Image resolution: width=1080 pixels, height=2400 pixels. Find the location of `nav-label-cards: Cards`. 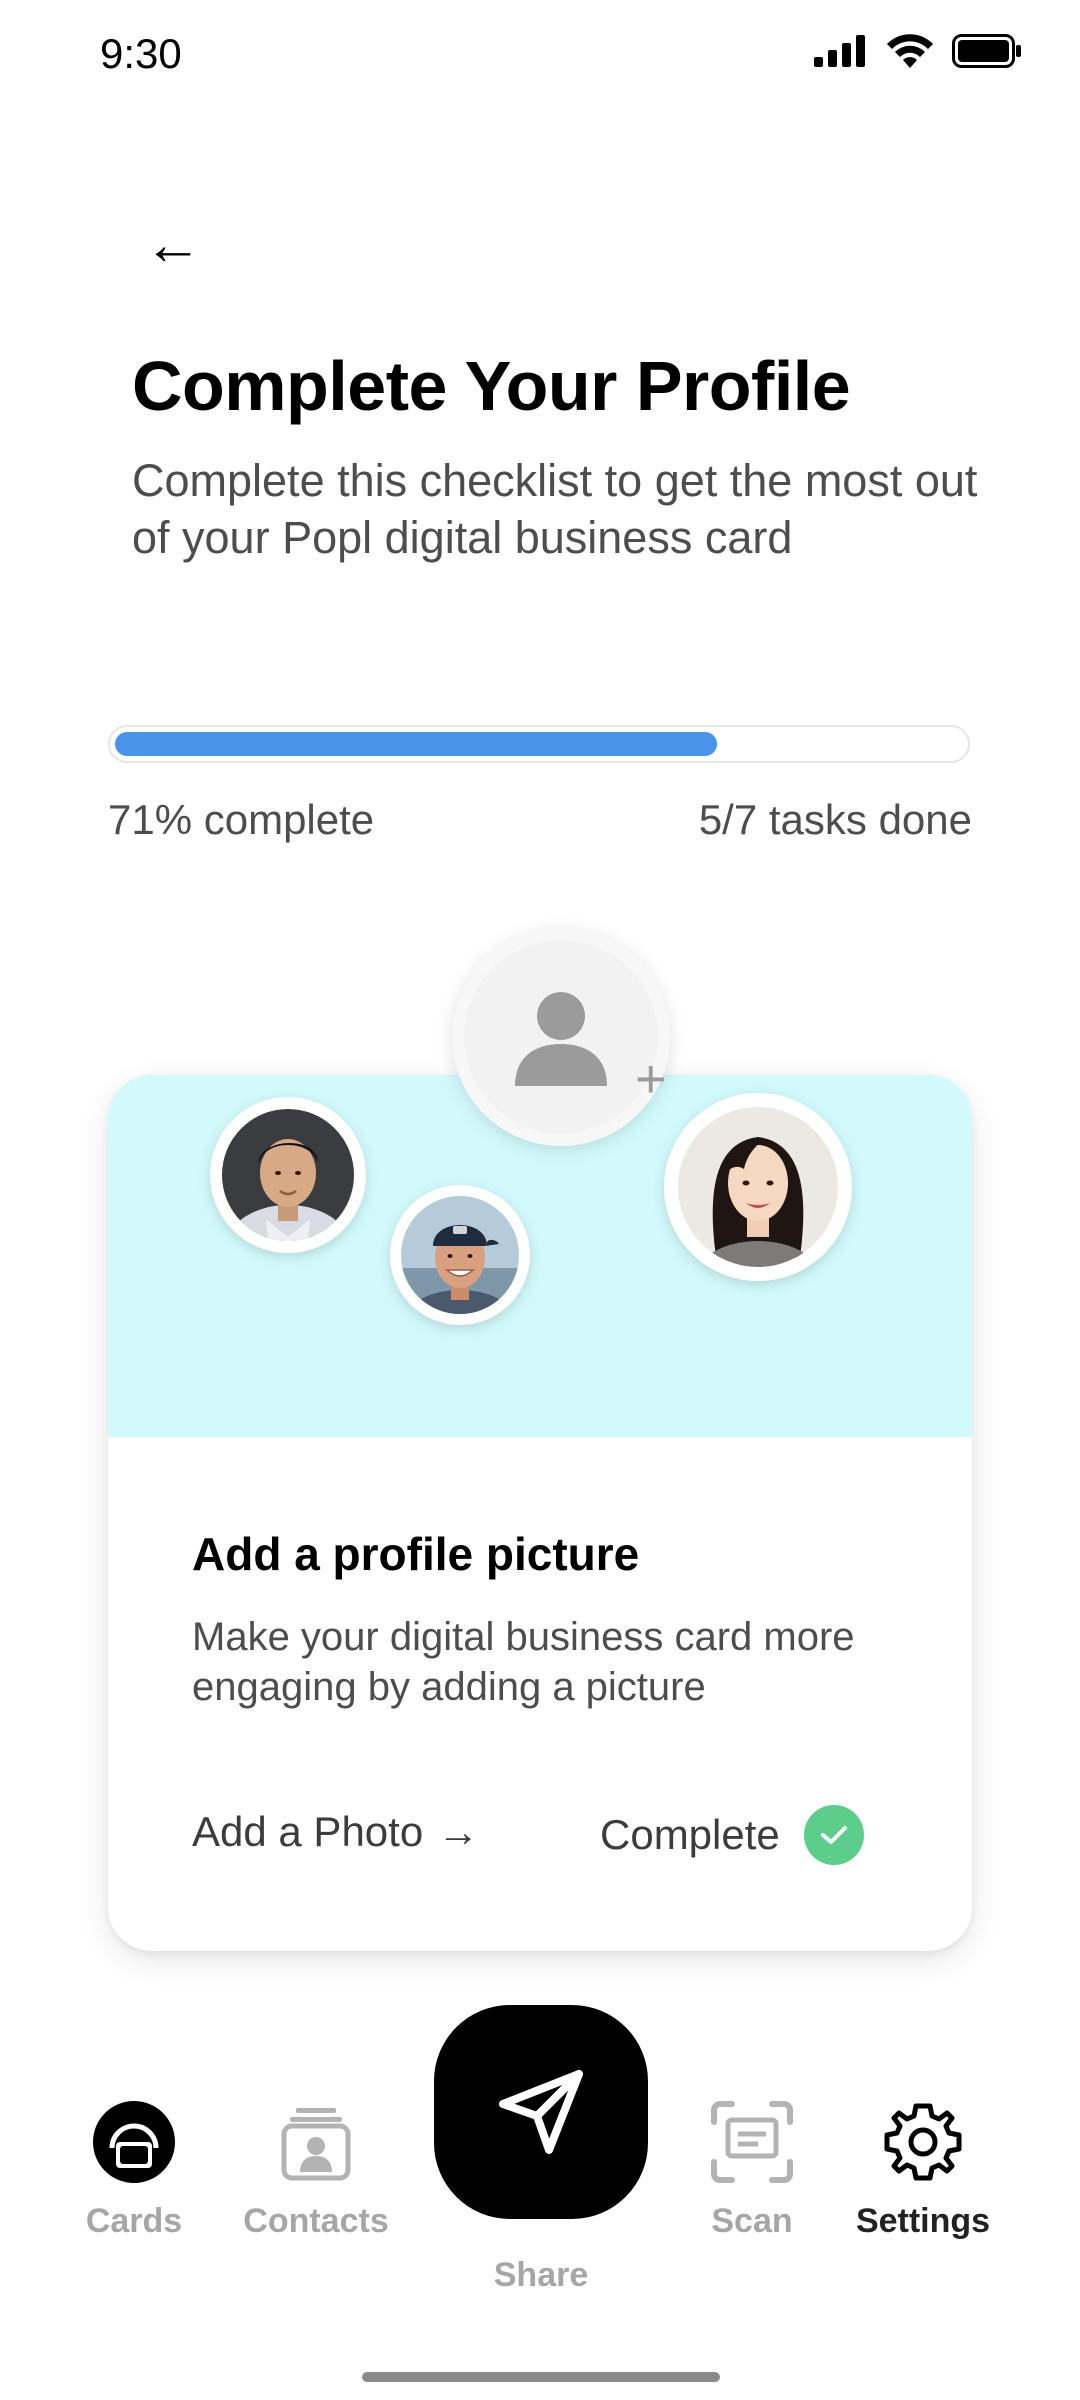

nav-label-cards: Cards is located at coordinates (134, 2221).